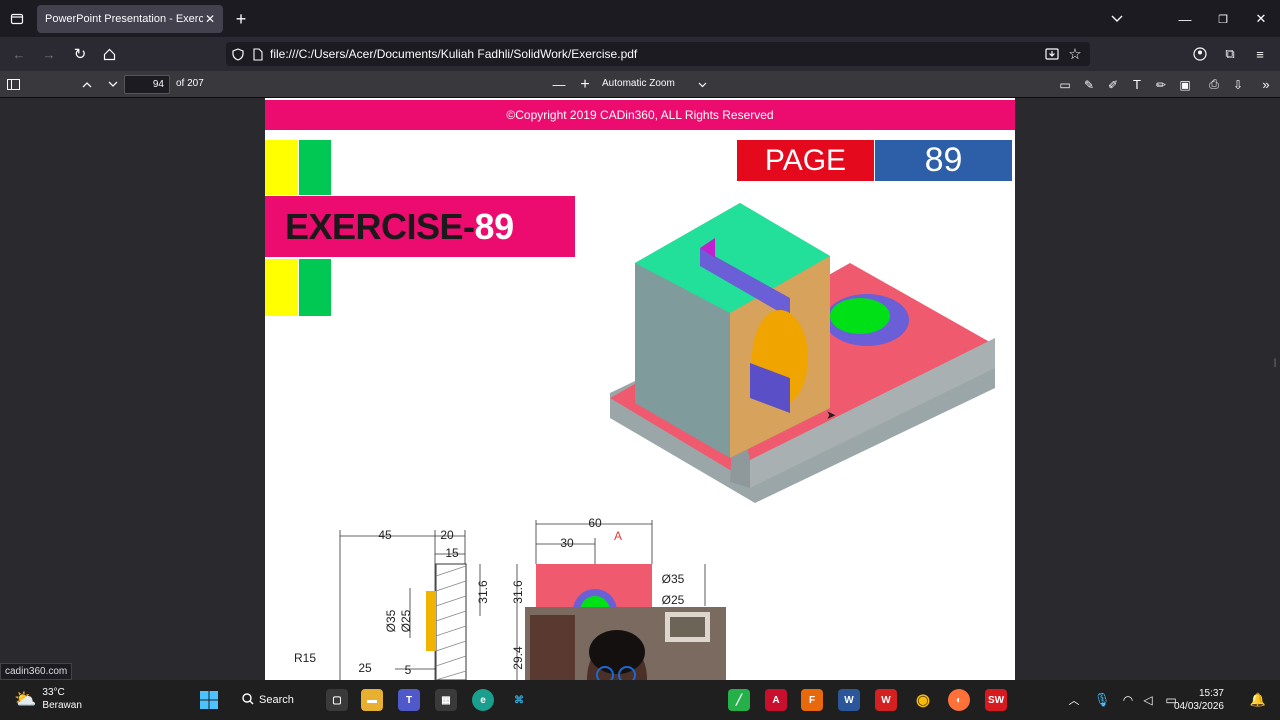 This screenshot has height=720, width=1280. I want to click on chevron-up-icon: ︿, so click(1074, 700).